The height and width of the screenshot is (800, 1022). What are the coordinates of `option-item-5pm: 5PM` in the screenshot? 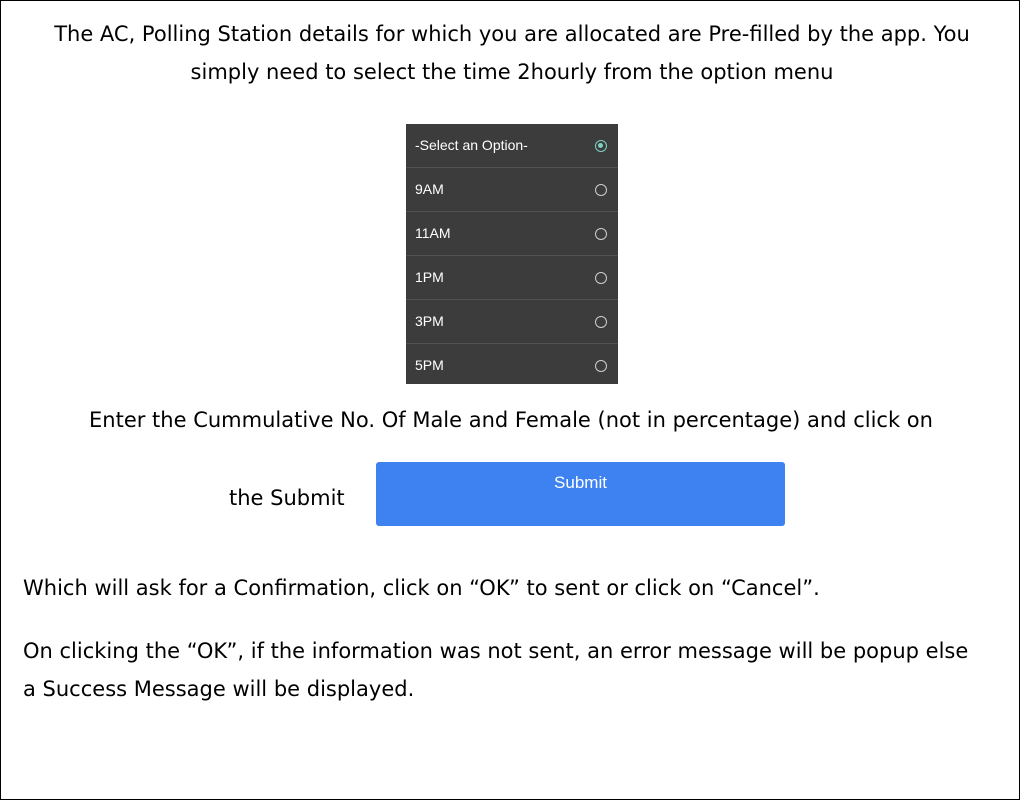 It's located at (512, 364).